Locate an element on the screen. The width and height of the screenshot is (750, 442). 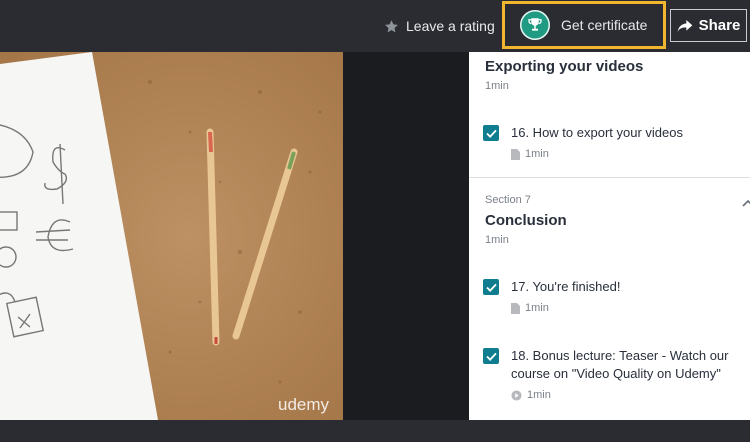
lecture-title: 17. You're finished! is located at coordinates (627, 287).